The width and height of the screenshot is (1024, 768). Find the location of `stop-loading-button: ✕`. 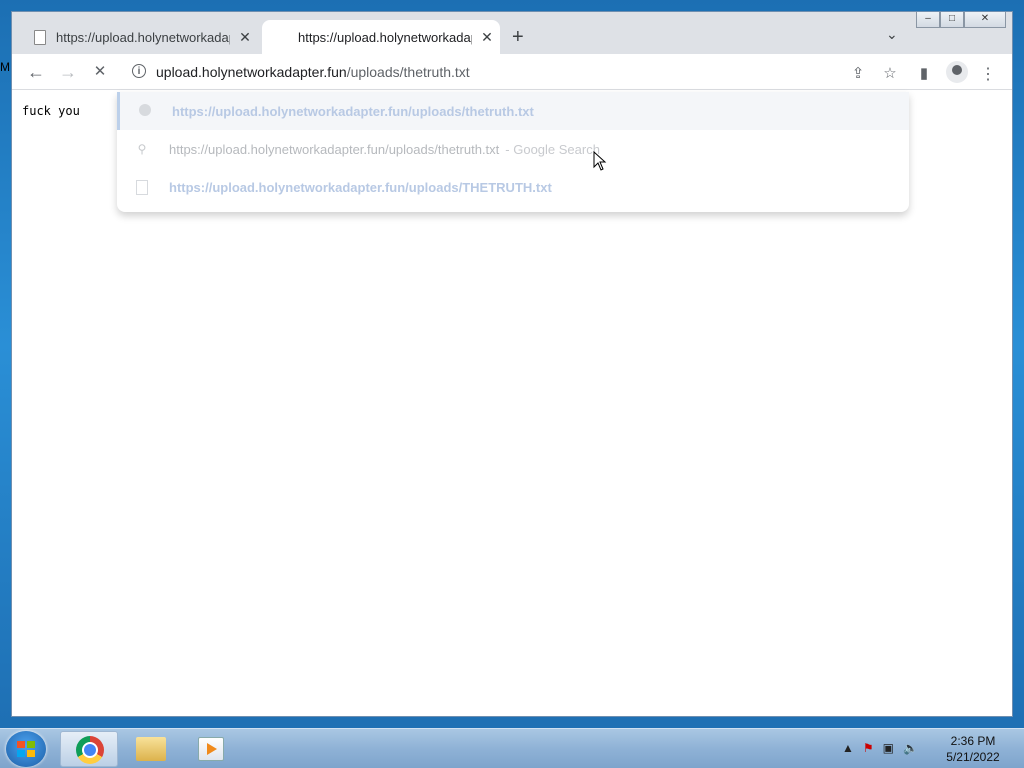

stop-loading-button: ✕ is located at coordinates (100, 72).